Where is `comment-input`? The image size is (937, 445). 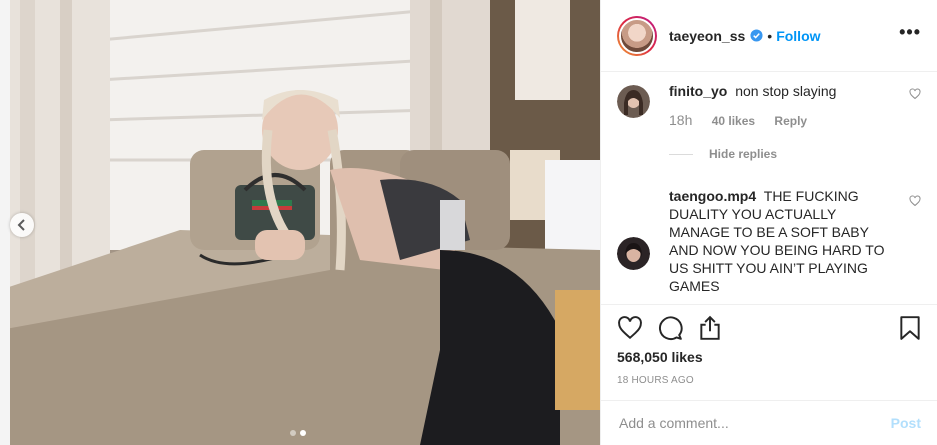 comment-input is located at coordinates (754, 423).